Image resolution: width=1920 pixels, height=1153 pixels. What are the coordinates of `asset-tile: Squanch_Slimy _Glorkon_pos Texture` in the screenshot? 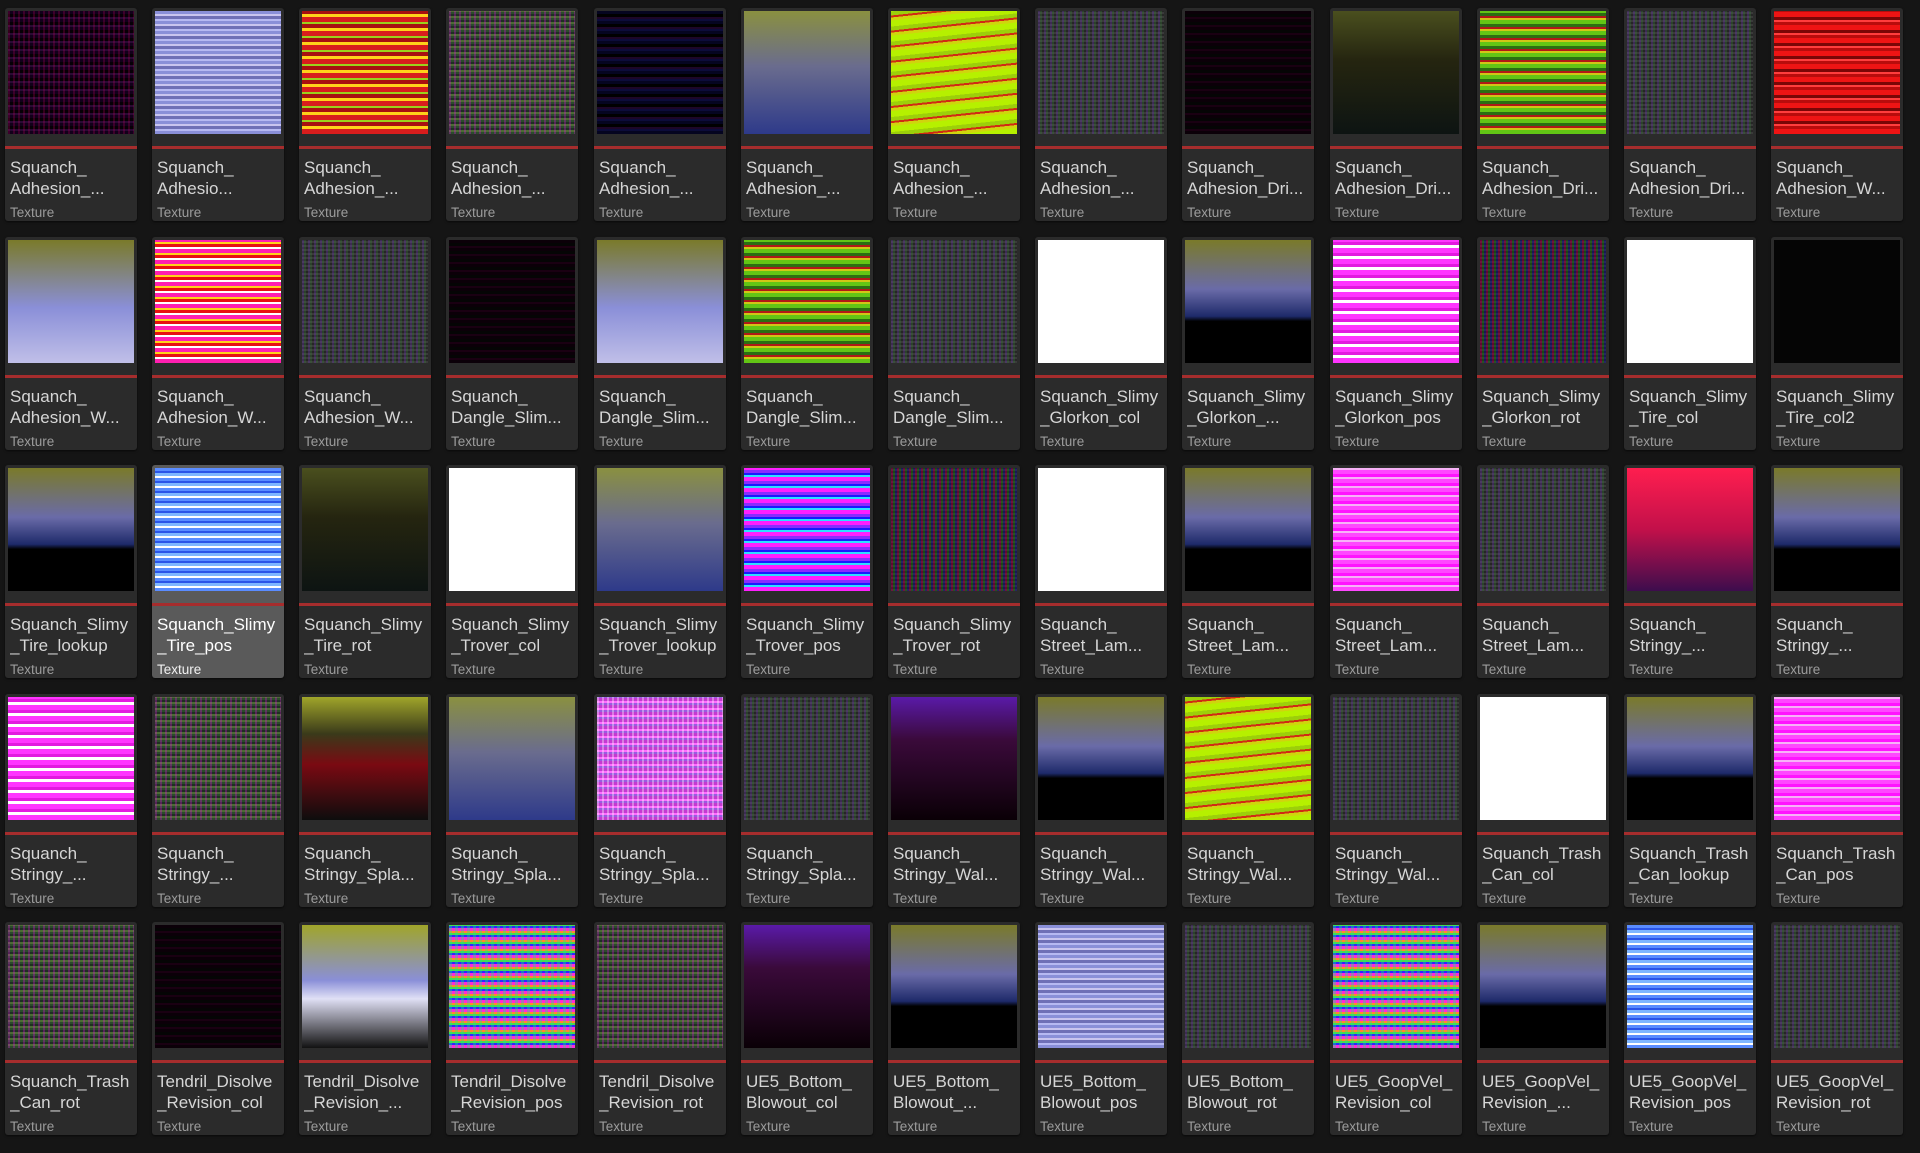 It's located at (1396, 343).